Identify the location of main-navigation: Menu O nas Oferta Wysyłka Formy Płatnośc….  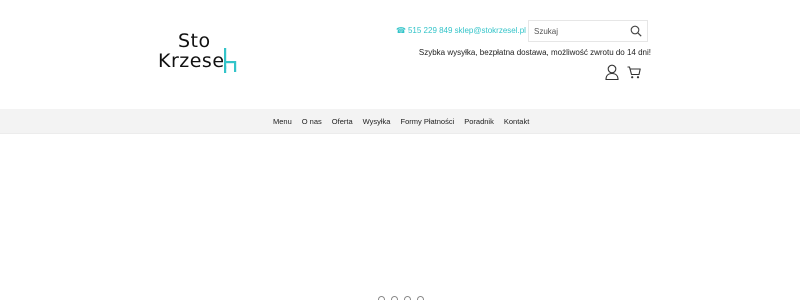
(400, 121).